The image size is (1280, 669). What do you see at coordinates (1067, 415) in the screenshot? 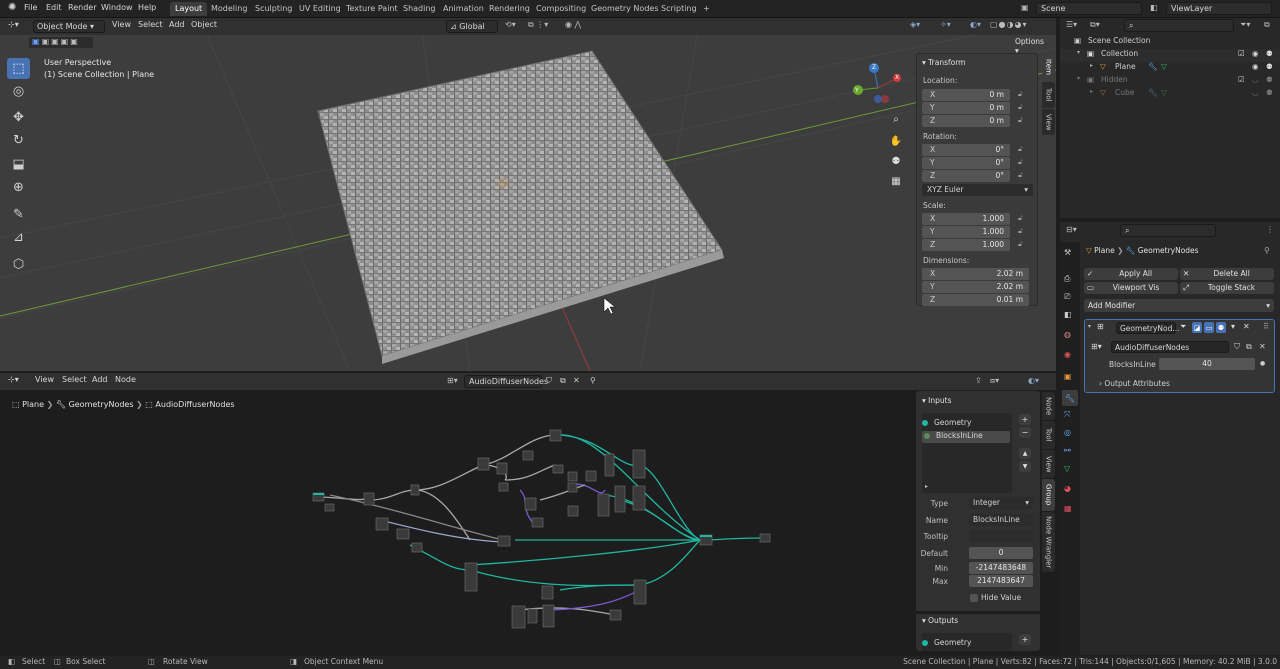
I see `particles-icon: ⤧` at bounding box center [1067, 415].